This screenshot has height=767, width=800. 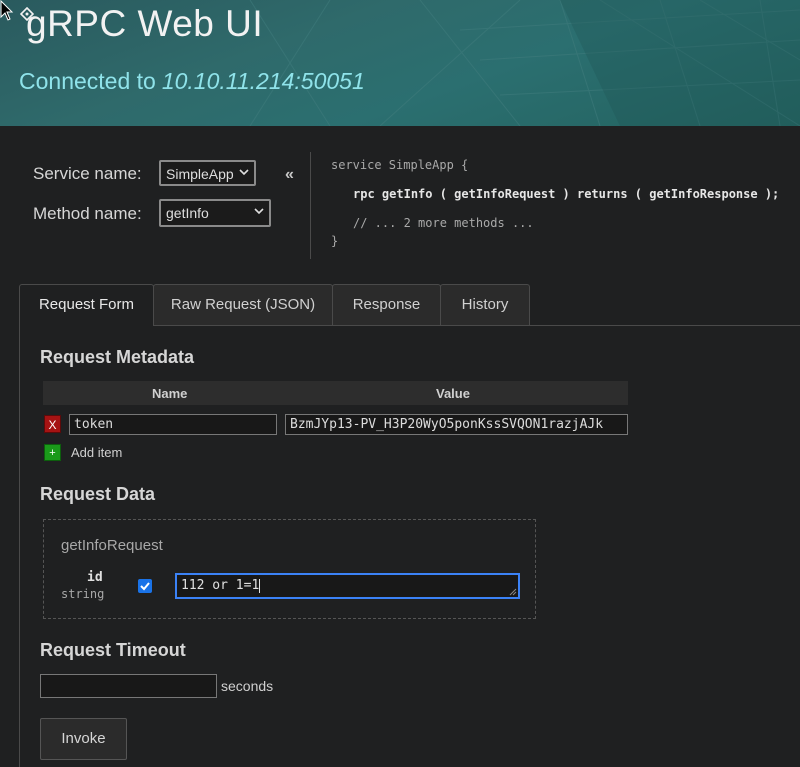 I want to click on message-type-label: getInfoRequest, so click(x=112, y=545).